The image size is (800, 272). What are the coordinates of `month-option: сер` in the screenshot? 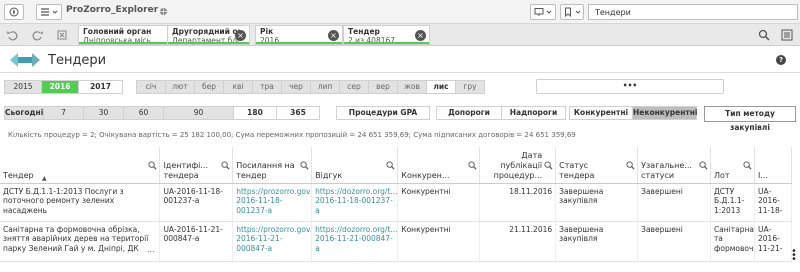 It's located at (354, 87).